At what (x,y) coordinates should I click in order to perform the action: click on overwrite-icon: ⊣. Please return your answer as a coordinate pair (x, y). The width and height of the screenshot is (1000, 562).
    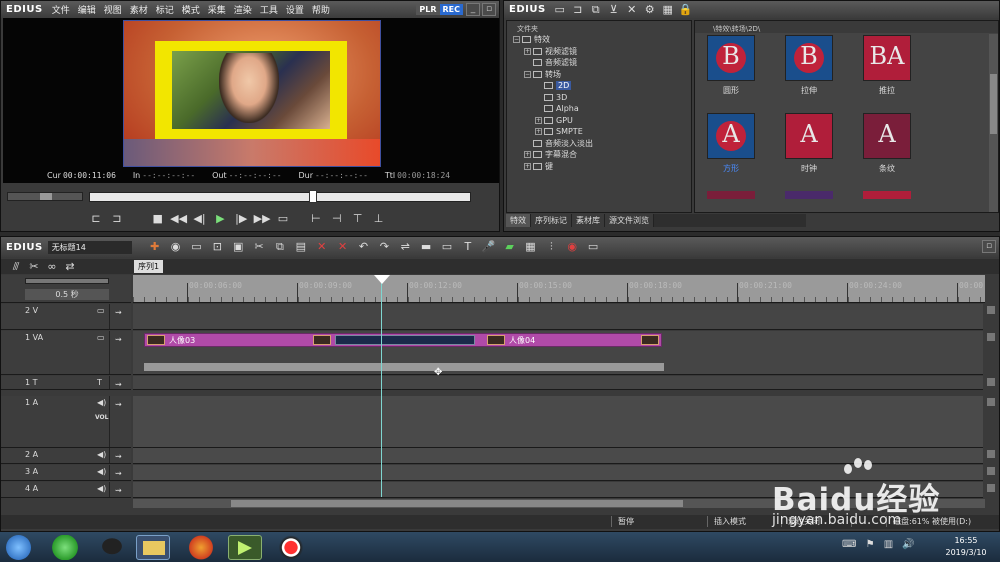
    Looking at the image, I should click on (337, 219).